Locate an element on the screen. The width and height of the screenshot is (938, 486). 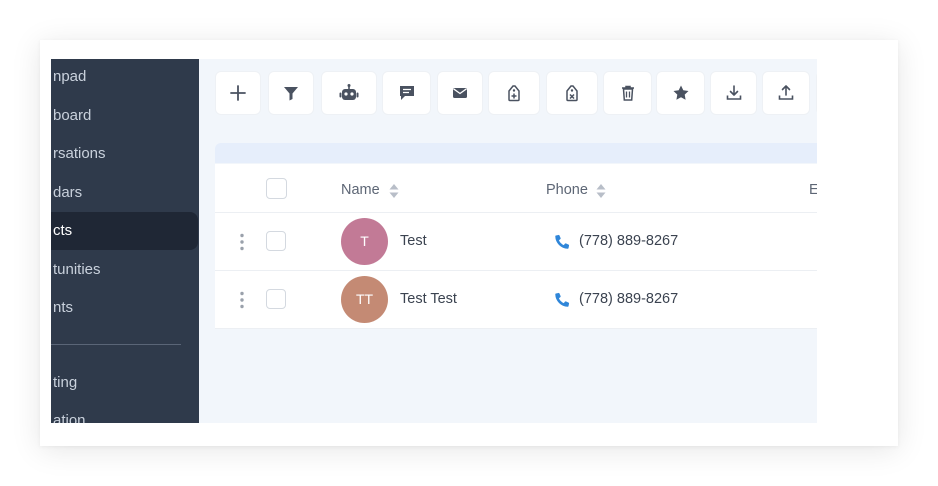
export-button is located at coordinates (786, 93).